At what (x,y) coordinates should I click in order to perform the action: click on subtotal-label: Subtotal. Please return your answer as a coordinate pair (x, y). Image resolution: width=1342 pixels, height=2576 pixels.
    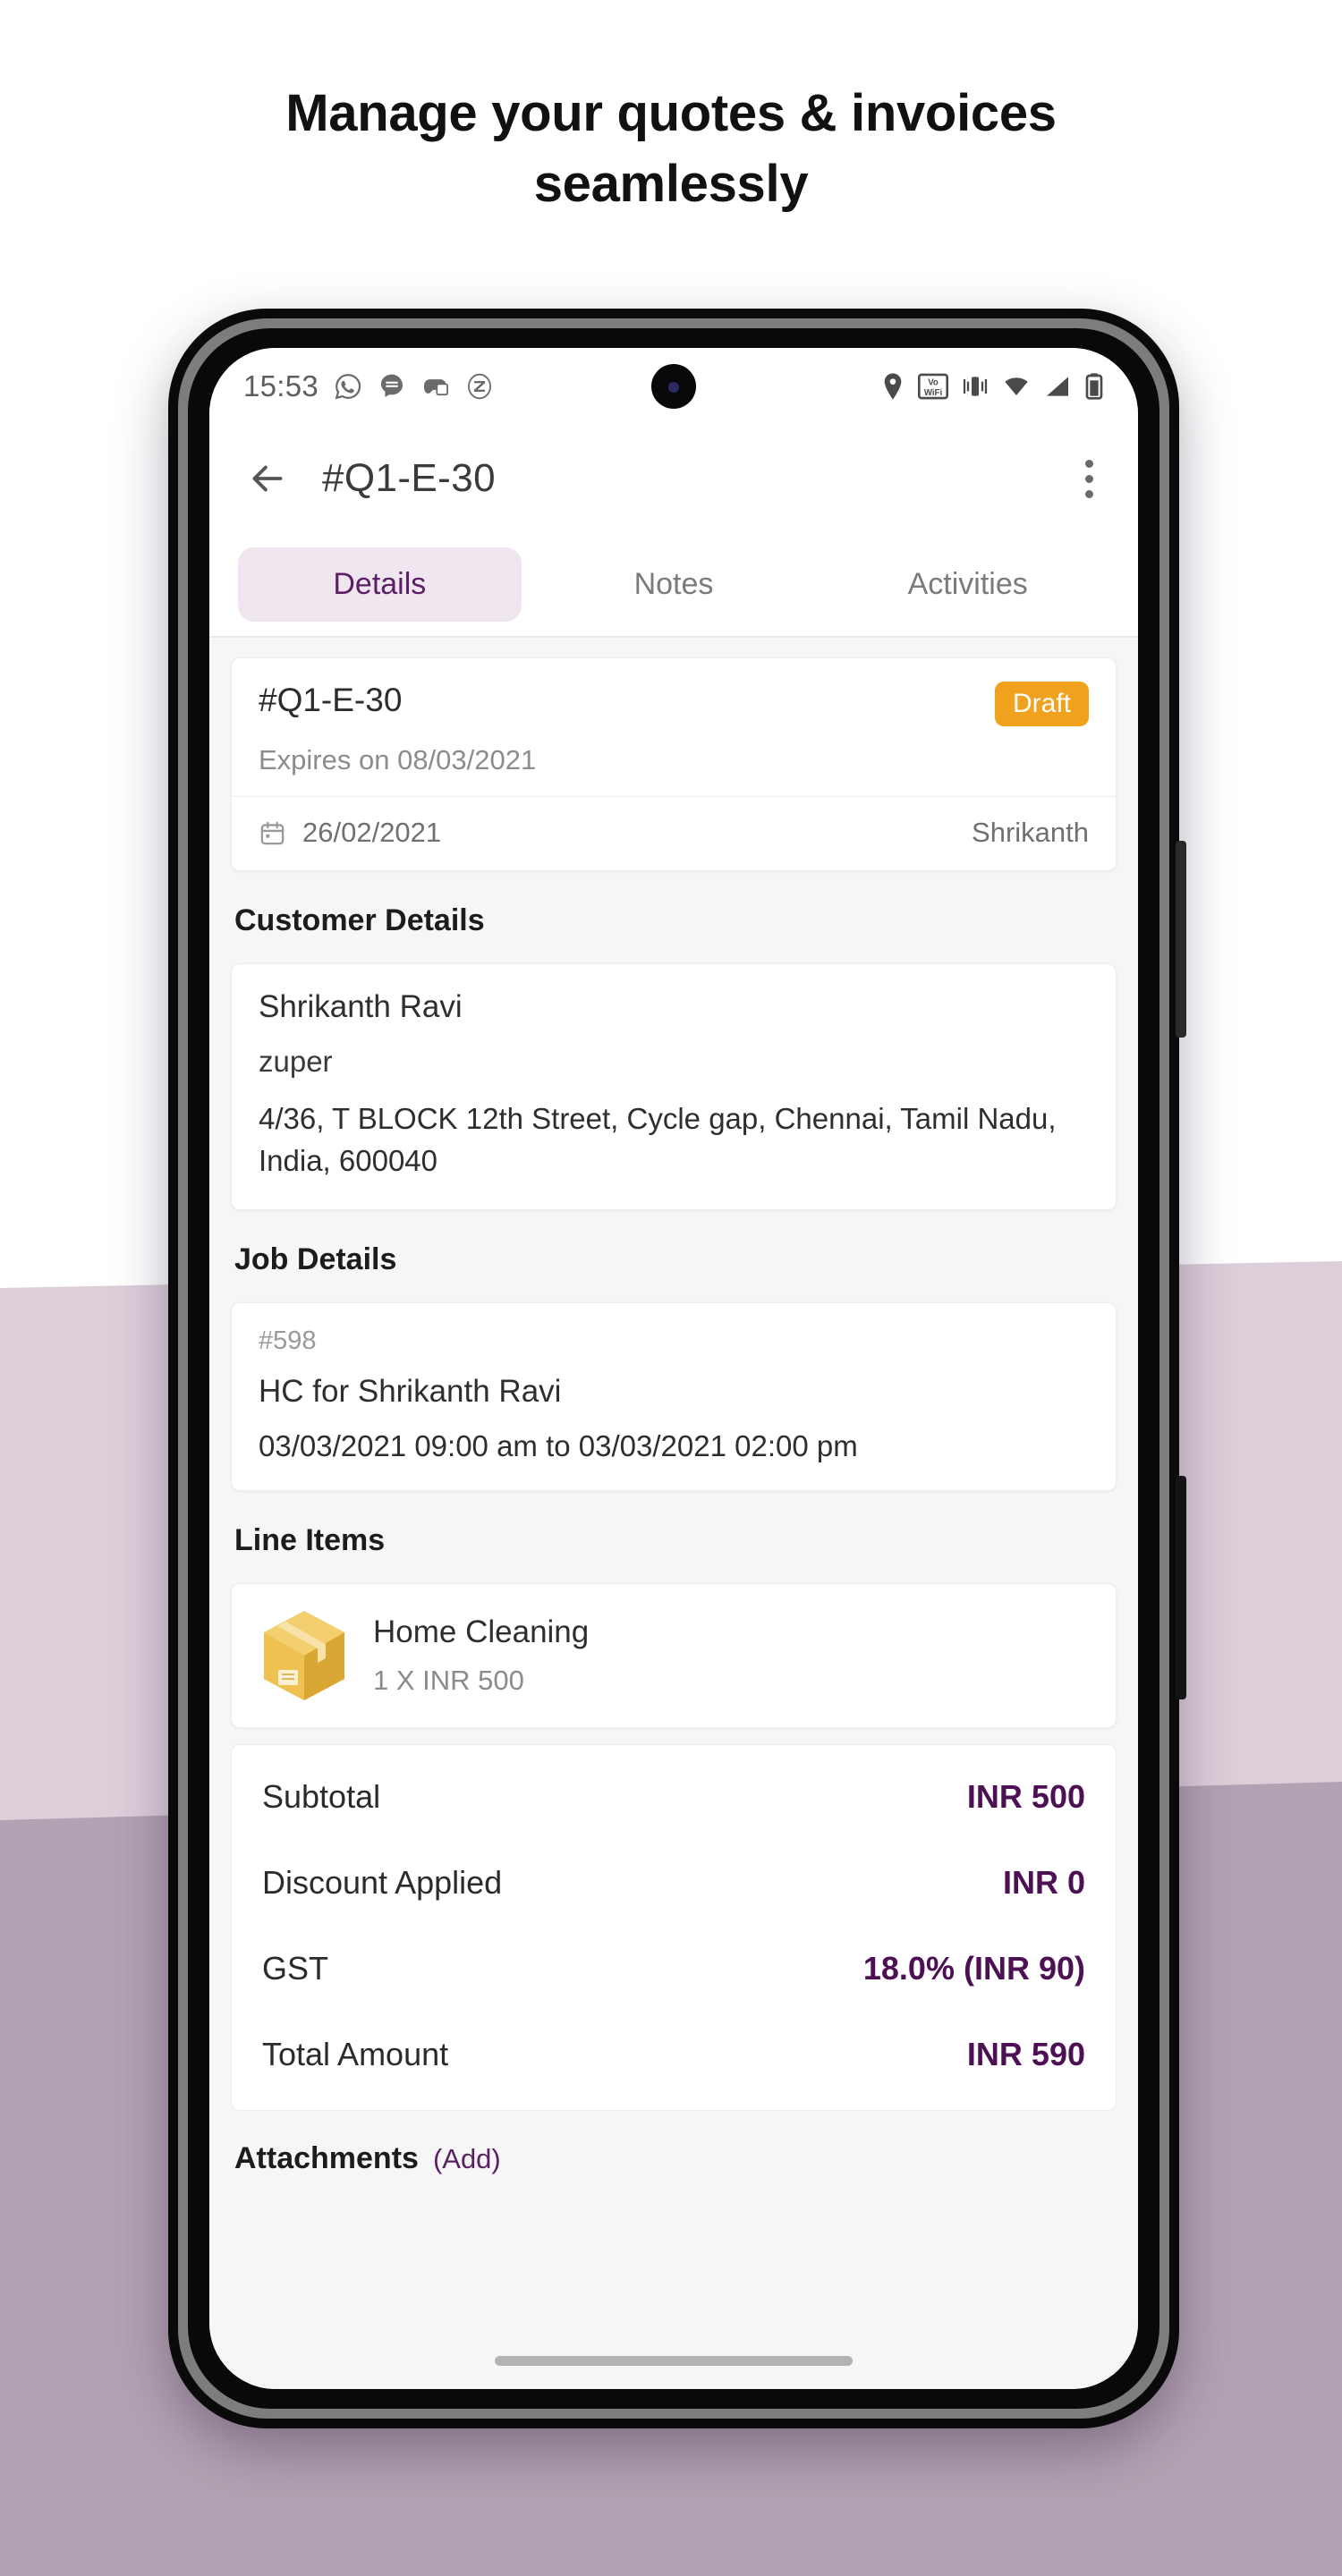
    Looking at the image, I should click on (322, 1796).